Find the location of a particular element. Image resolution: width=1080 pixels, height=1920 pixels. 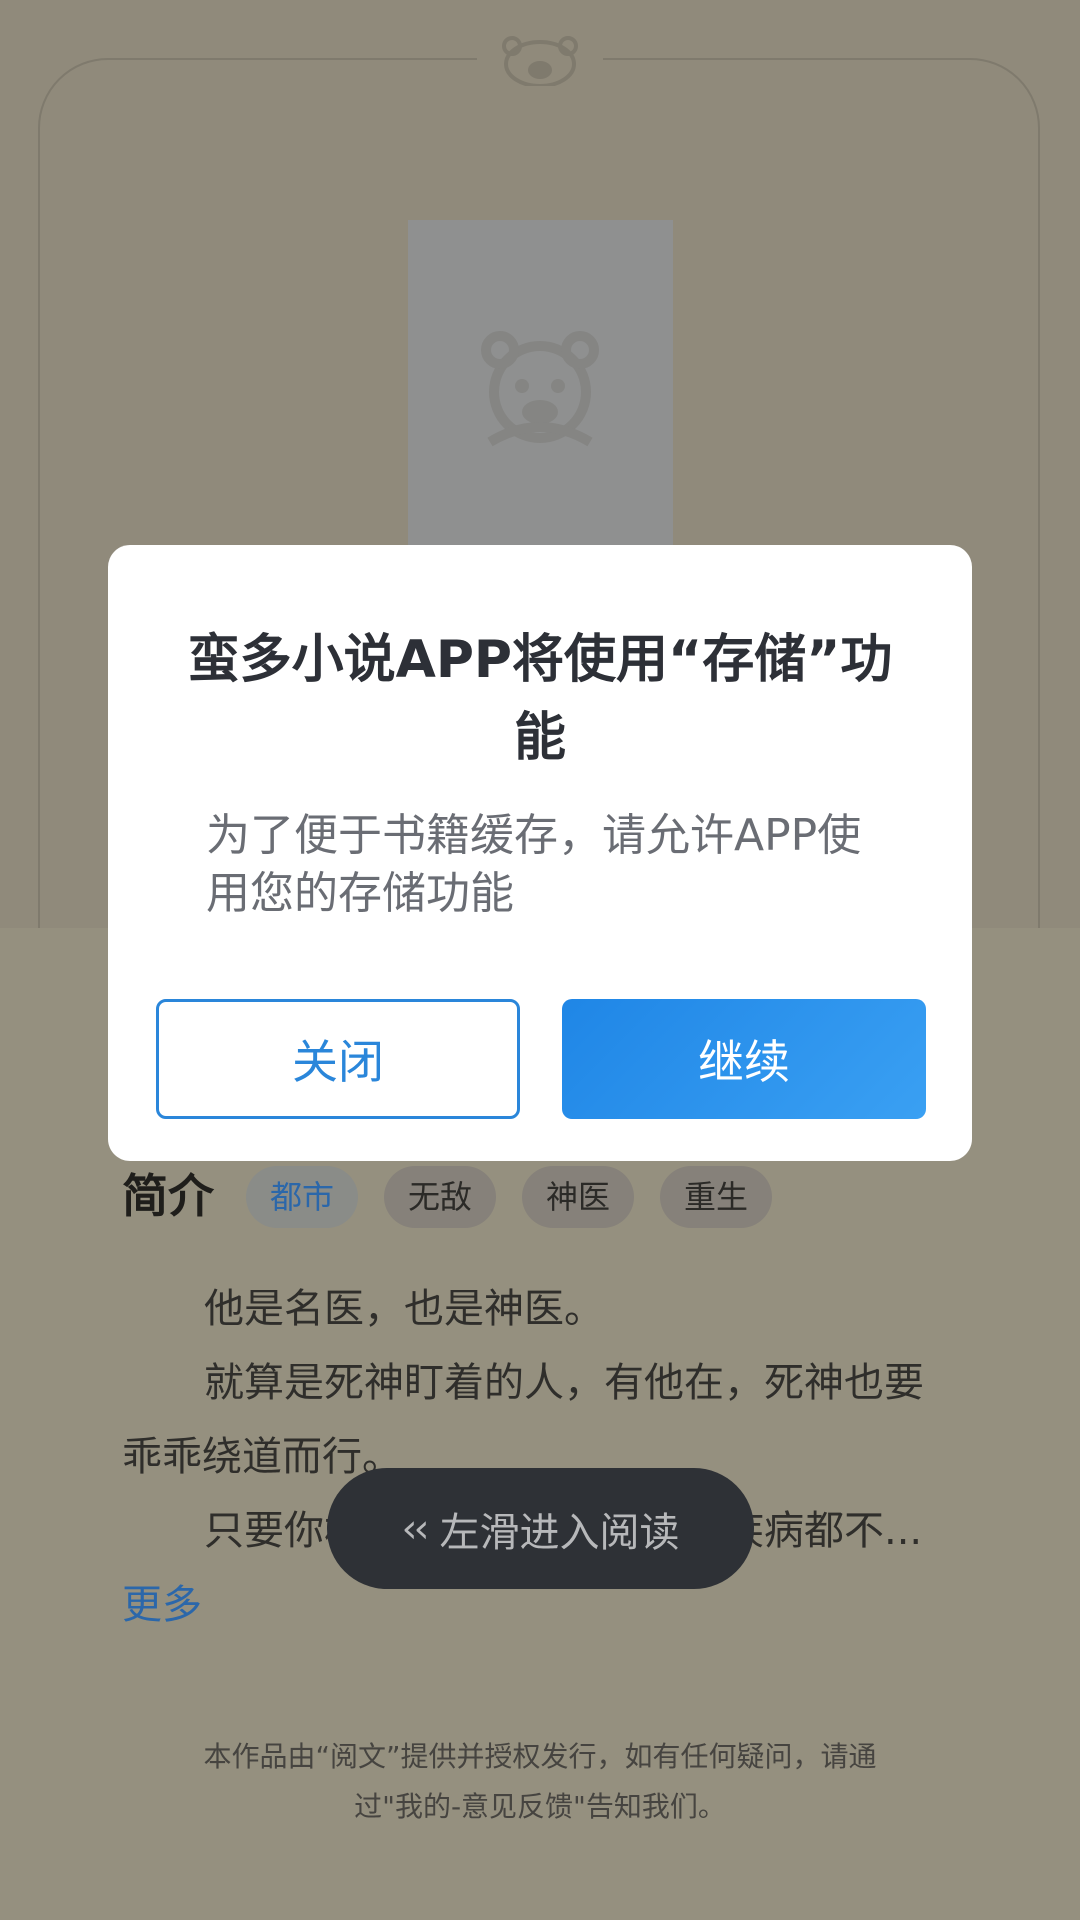

copyright-note: 本作品由“阅文”提供并授权发行，如有任何疑问，请通过"我的-意见反馈"告知我们。 is located at coordinates (540, 1781).